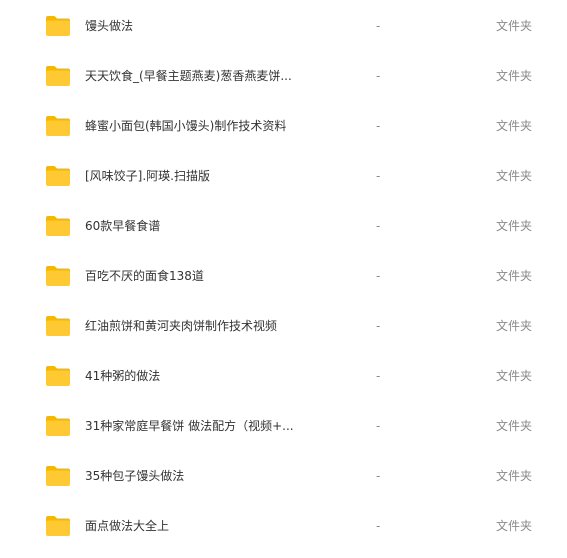  Describe the element at coordinates (122, 226) in the screenshot. I see `file-name: 60款早餐食谱` at that location.